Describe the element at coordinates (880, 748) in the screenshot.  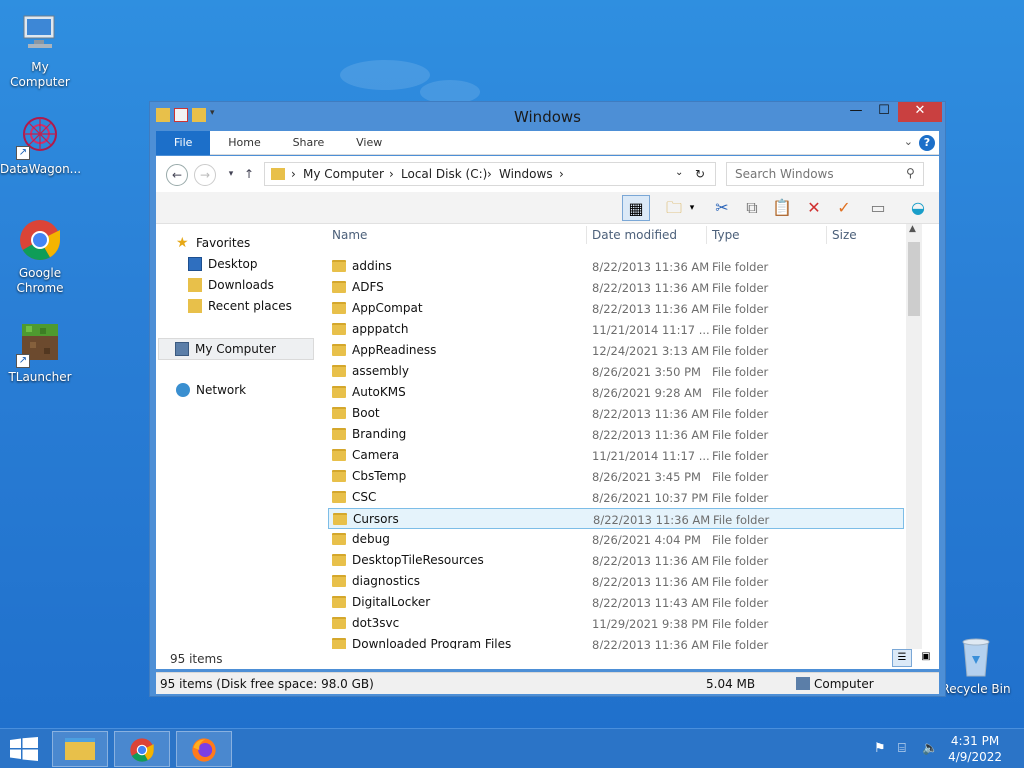
I see `action-center-flag-icon: ⚑` at that location.